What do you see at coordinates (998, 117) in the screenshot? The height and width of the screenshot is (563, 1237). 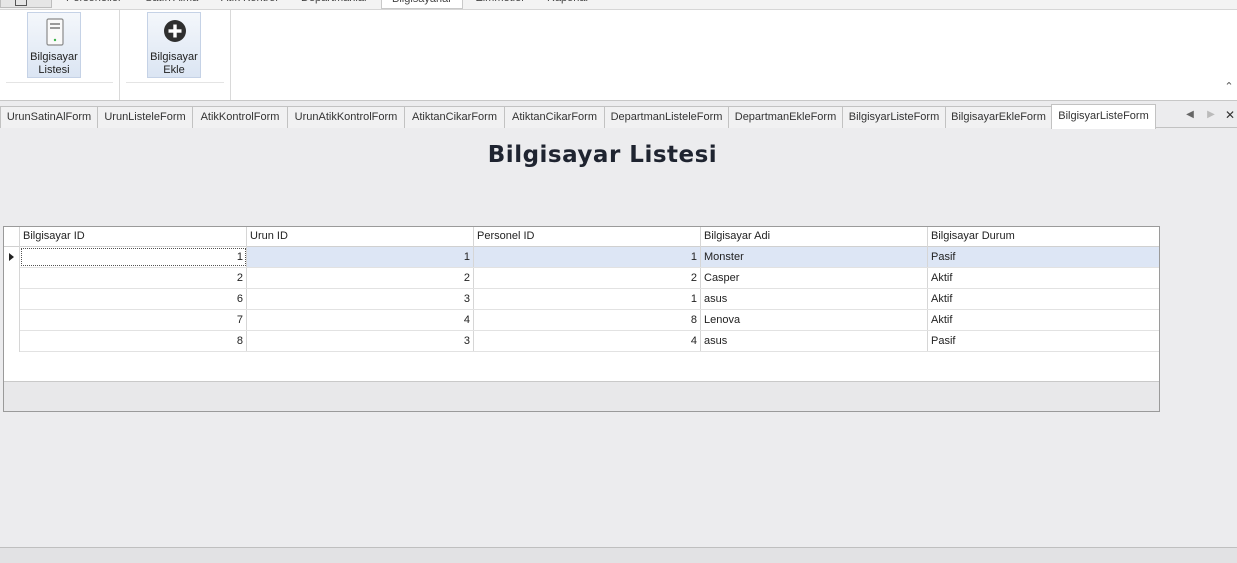 I see `doc-tab-bilgisayarekleform: BilgisayarEkleForm` at bounding box center [998, 117].